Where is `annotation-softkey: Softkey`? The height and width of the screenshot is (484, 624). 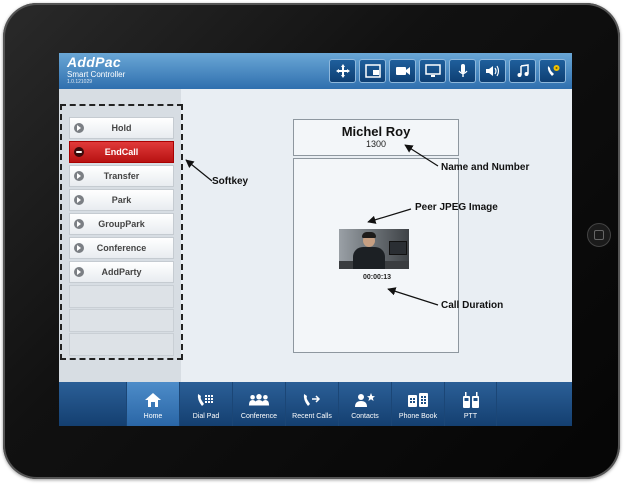 annotation-softkey: Softkey is located at coordinates (230, 181).